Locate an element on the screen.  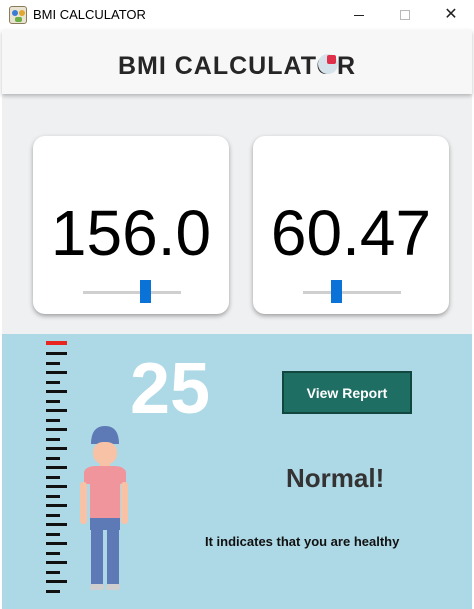
weight-slider-thumb is located at coordinates (336, 291).